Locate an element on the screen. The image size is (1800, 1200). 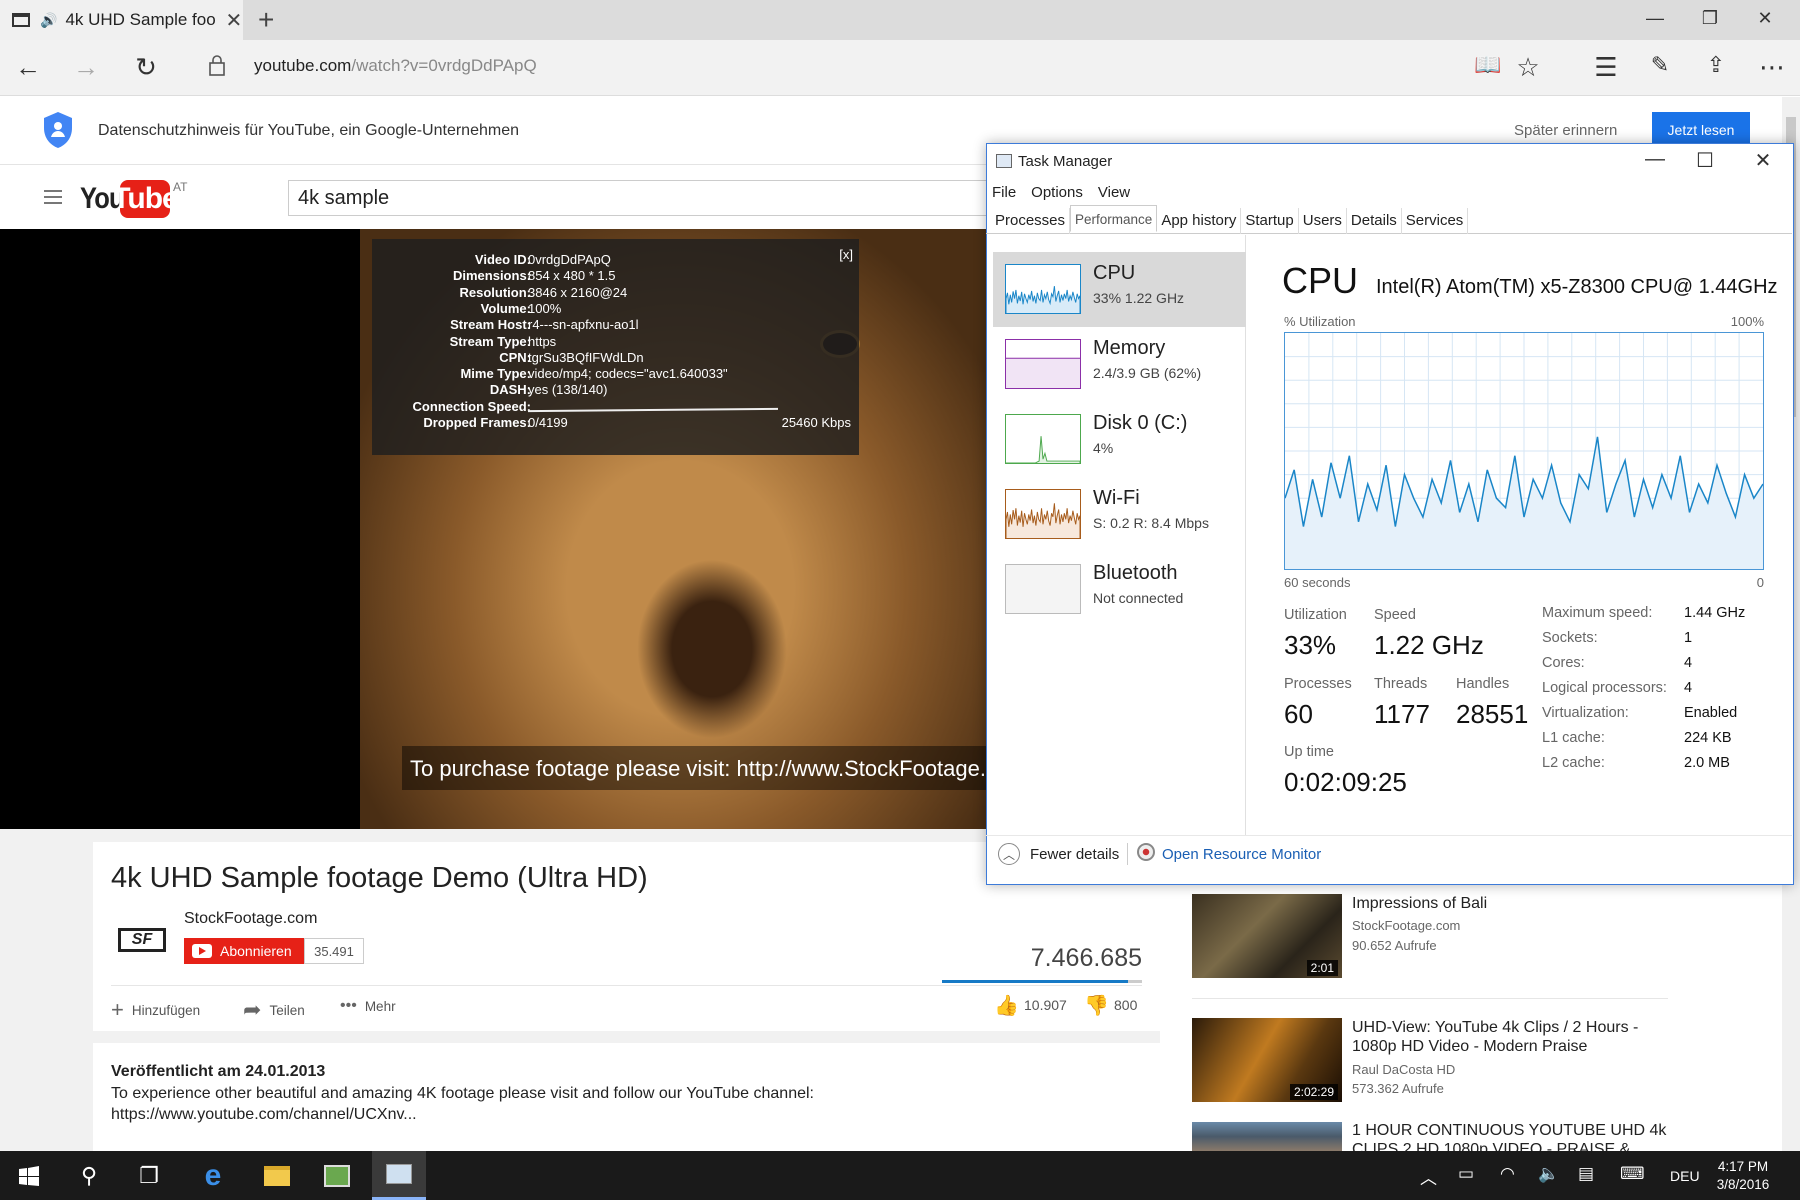
remind-later-link: Später erinnern is located at coordinates (1565, 130).